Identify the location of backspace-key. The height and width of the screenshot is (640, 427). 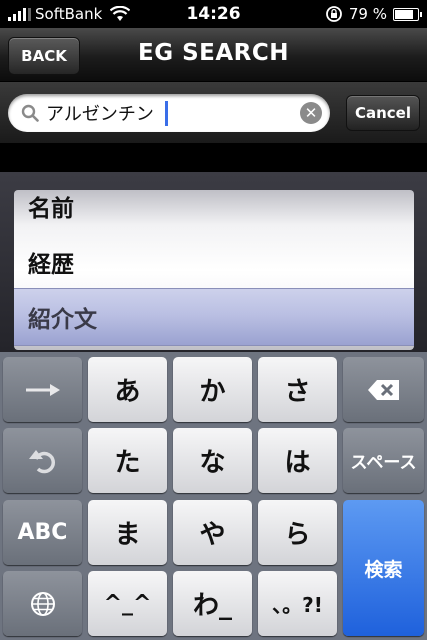
(383, 389).